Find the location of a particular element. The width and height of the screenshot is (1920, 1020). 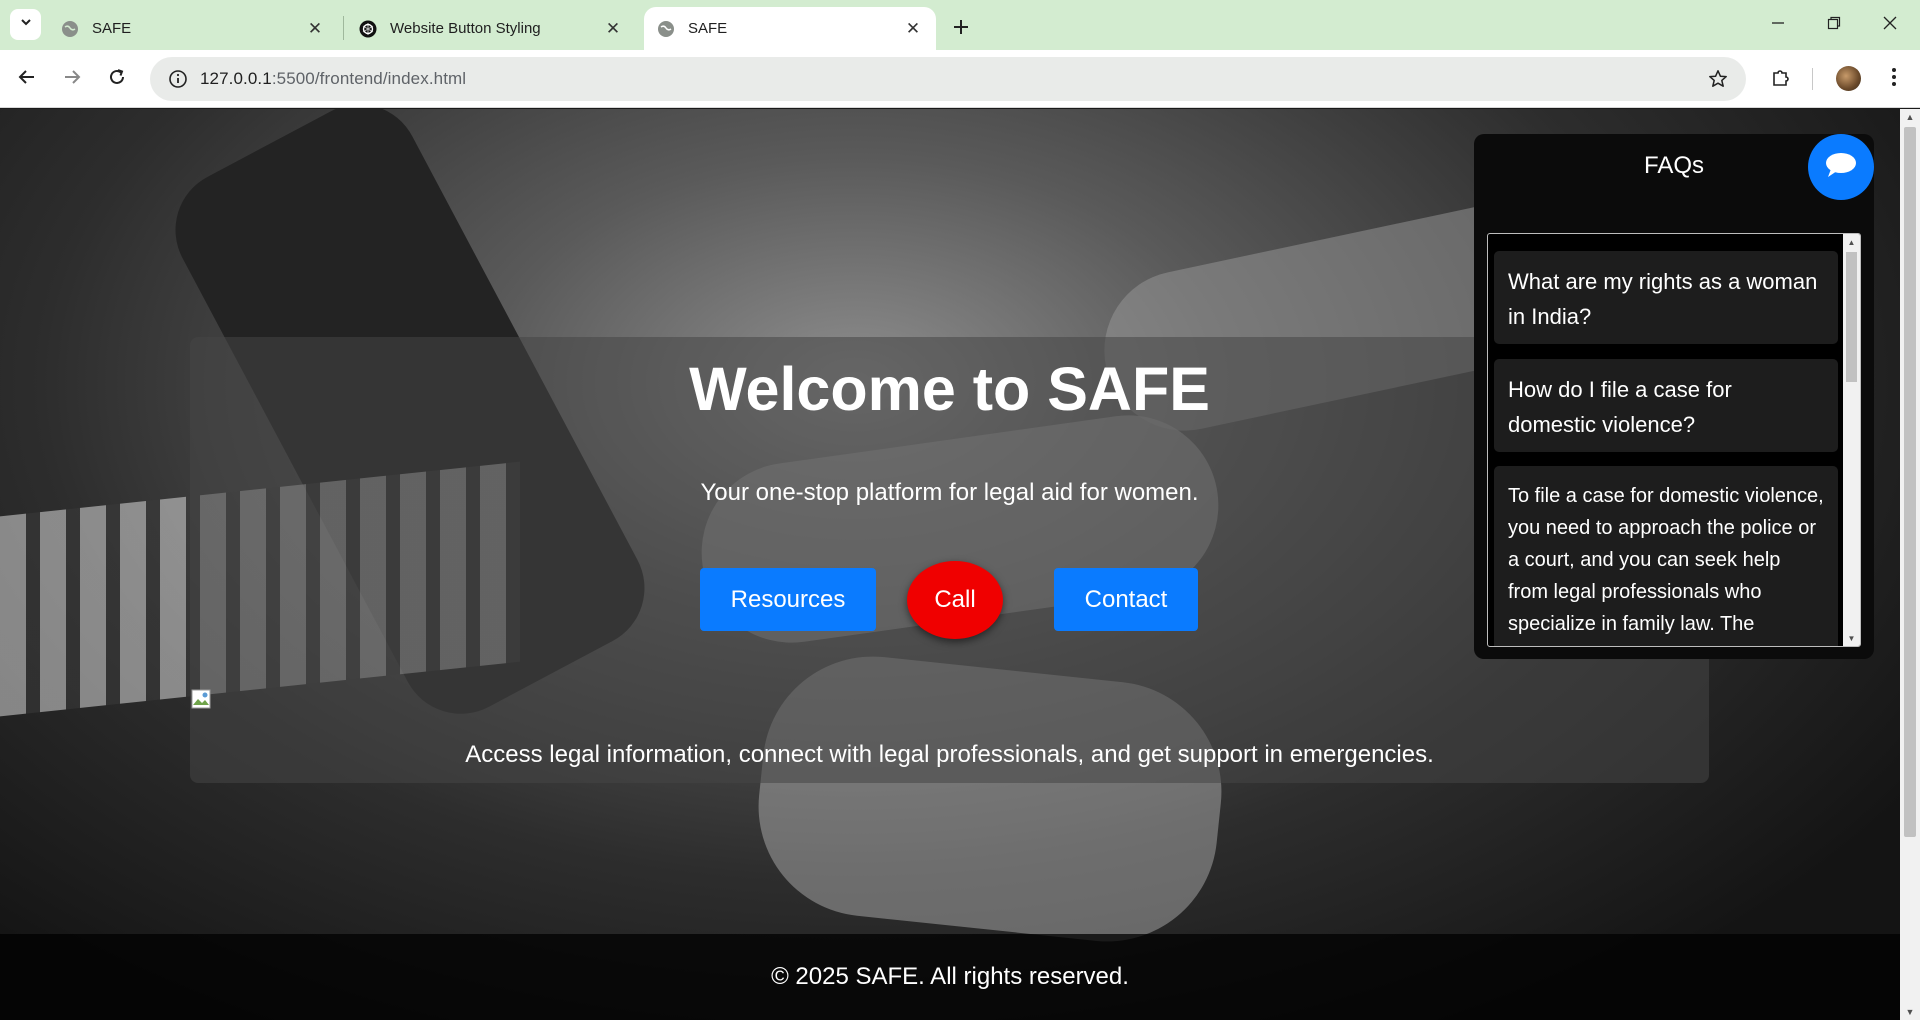

arrow-left-icon is located at coordinates (27, 79).